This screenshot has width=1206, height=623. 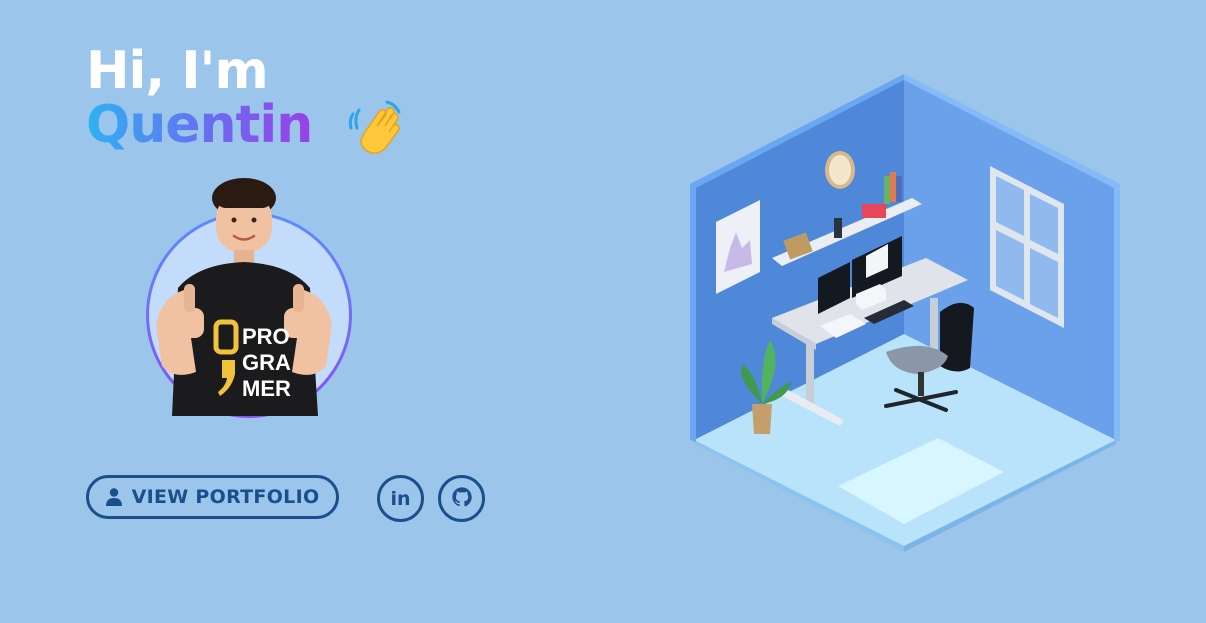 I want to click on name-line: Quentin, so click(x=247, y=132).